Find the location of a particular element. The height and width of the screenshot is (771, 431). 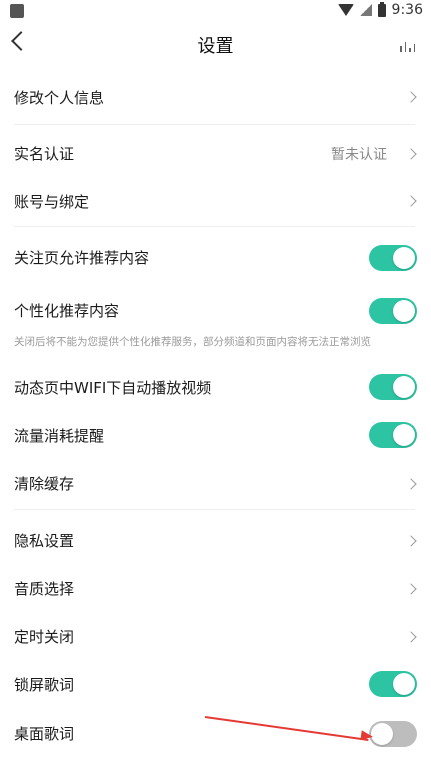

setting-data-usage-alert: 流量消耗提醒 is located at coordinates (215, 435).